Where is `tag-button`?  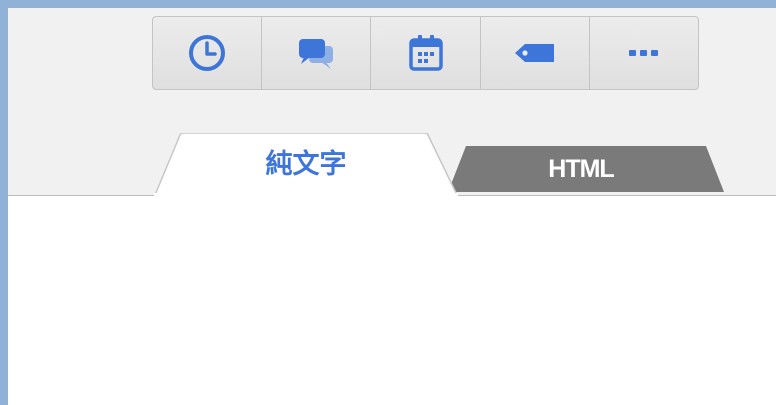 tag-button is located at coordinates (535, 53).